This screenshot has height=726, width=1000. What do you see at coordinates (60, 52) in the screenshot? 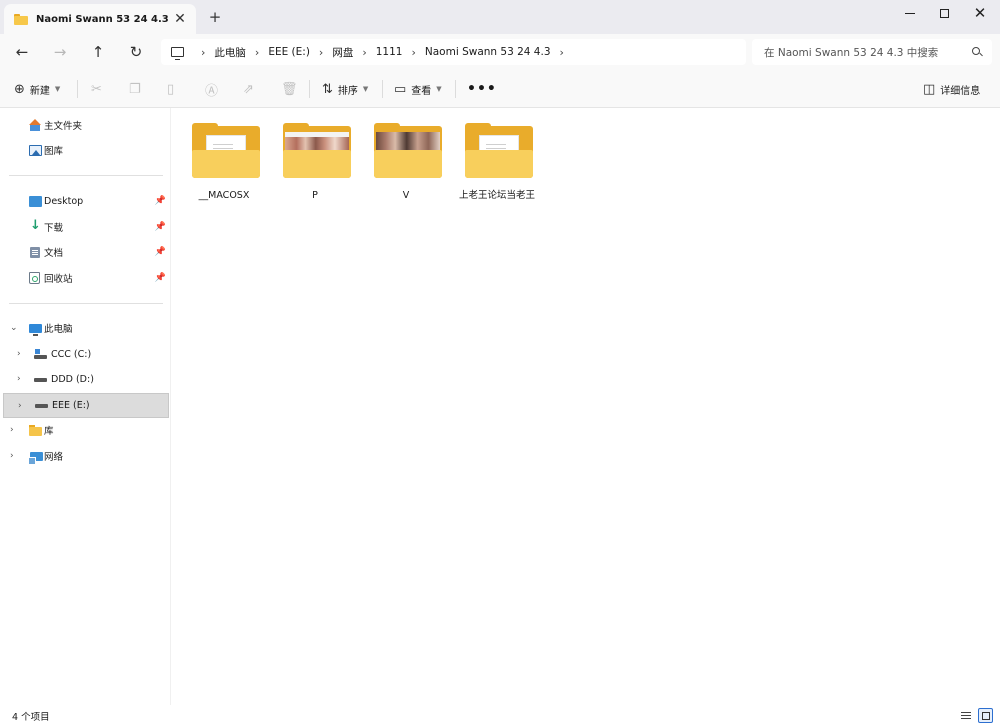
I see `forward-button: →` at bounding box center [60, 52].